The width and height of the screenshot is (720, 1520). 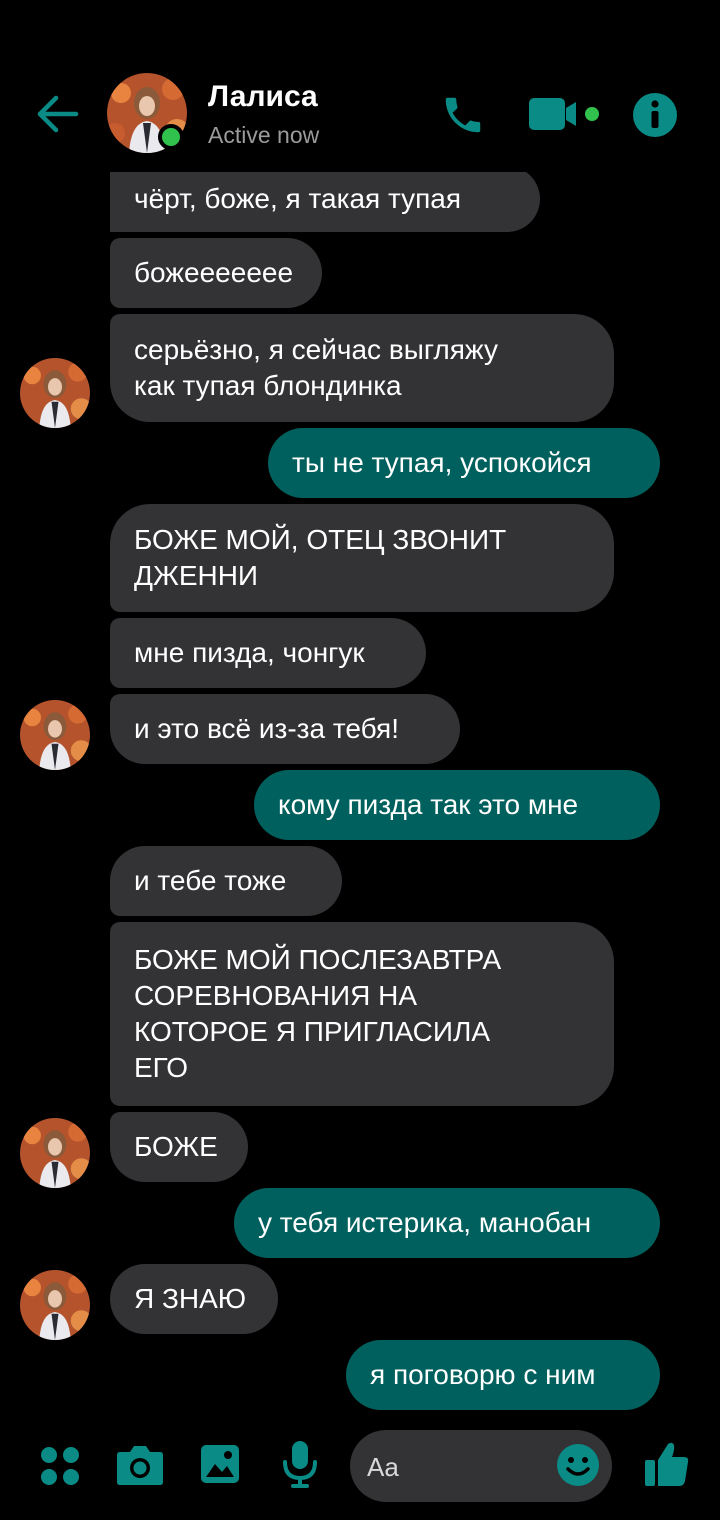 What do you see at coordinates (464, 463) in the screenshot?
I see `message-bubble-outgoing: ты не тупая, успокойся` at bounding box center [464, 463].